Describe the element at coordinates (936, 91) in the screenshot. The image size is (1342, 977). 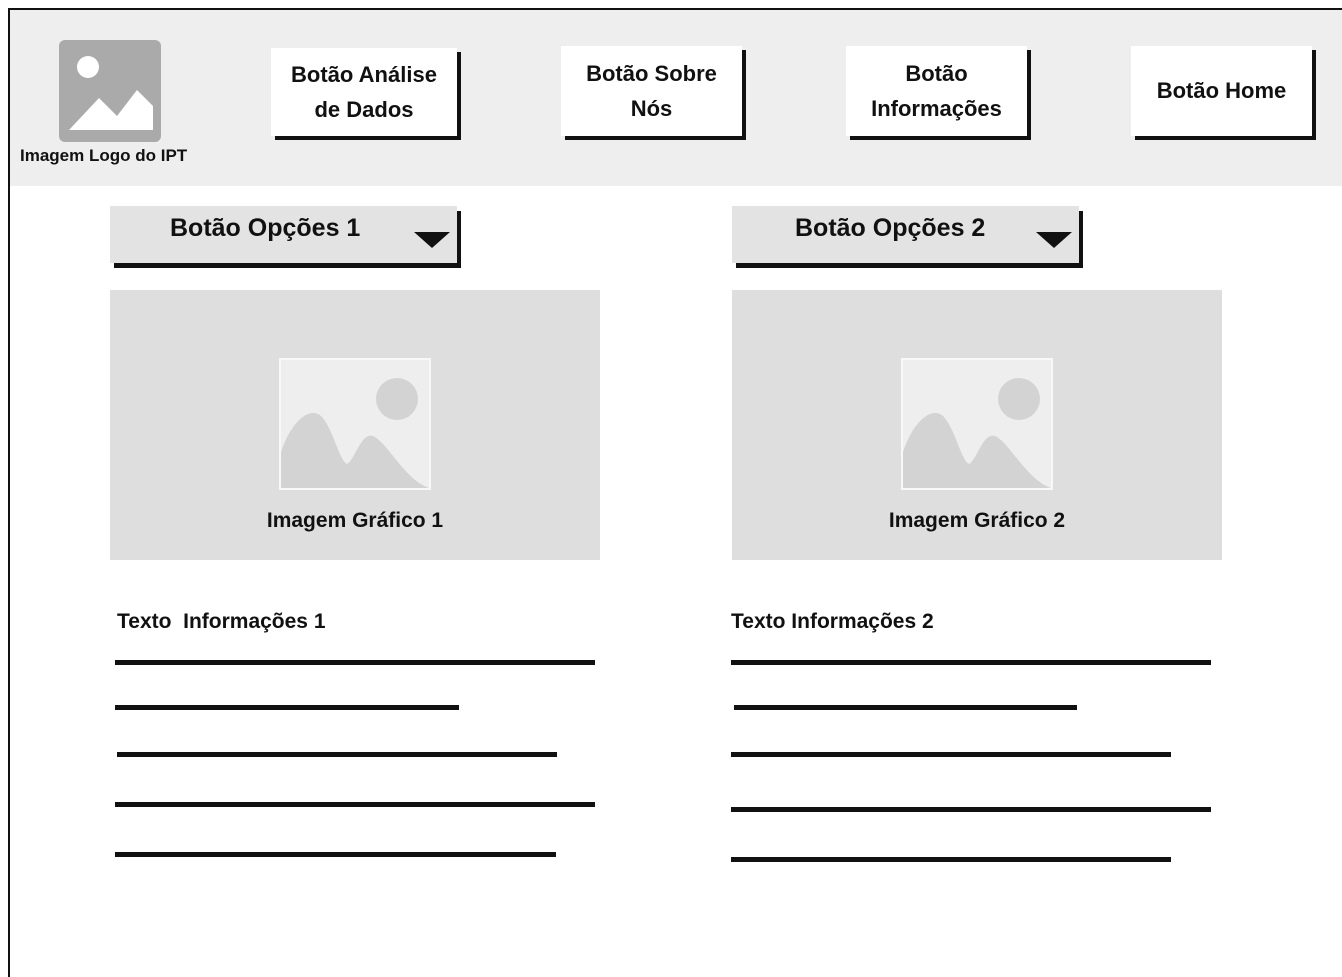
I see `nav-button-informacoes: Botão Informações` at that location.